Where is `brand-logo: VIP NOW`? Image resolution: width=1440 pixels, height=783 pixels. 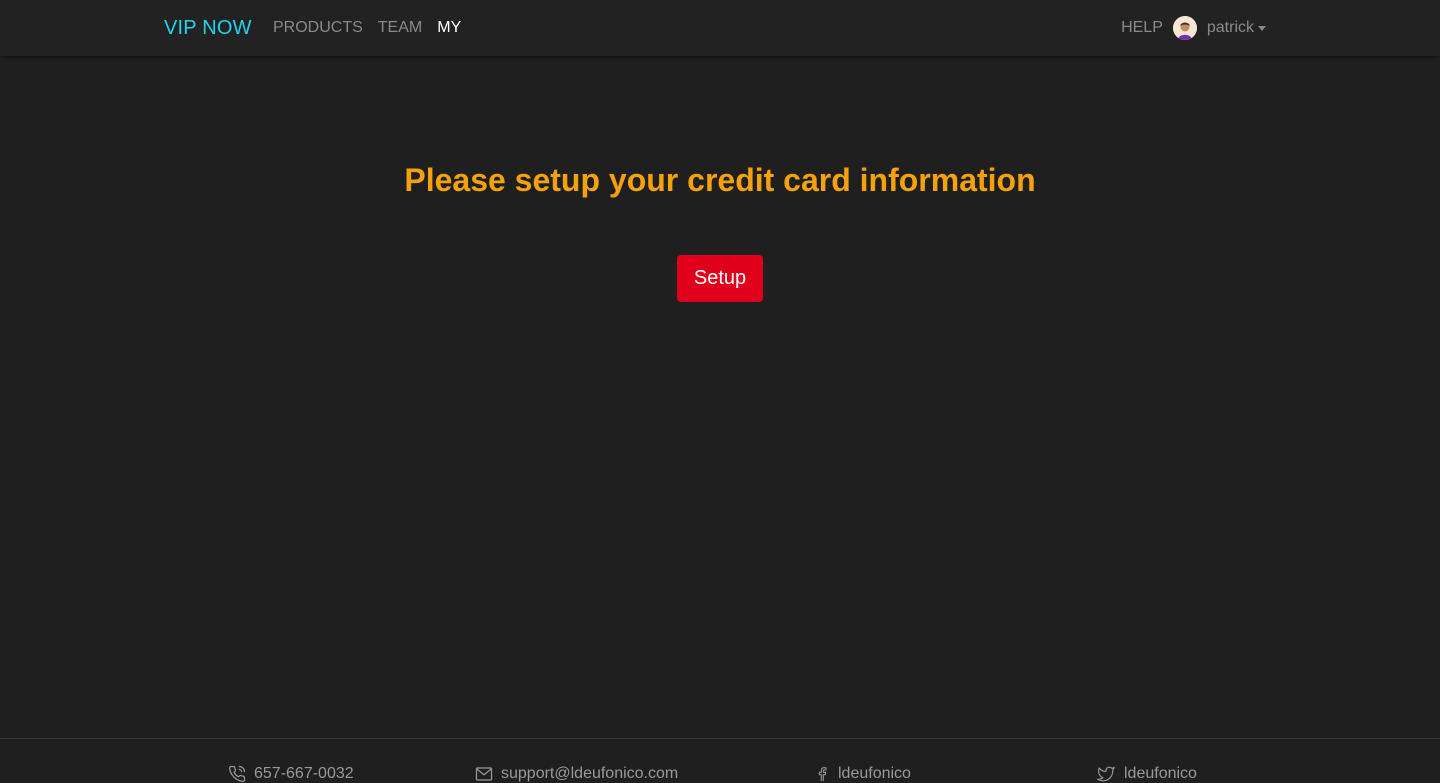
brand-logo: VIP NOW is located at coordinates (208, 28).